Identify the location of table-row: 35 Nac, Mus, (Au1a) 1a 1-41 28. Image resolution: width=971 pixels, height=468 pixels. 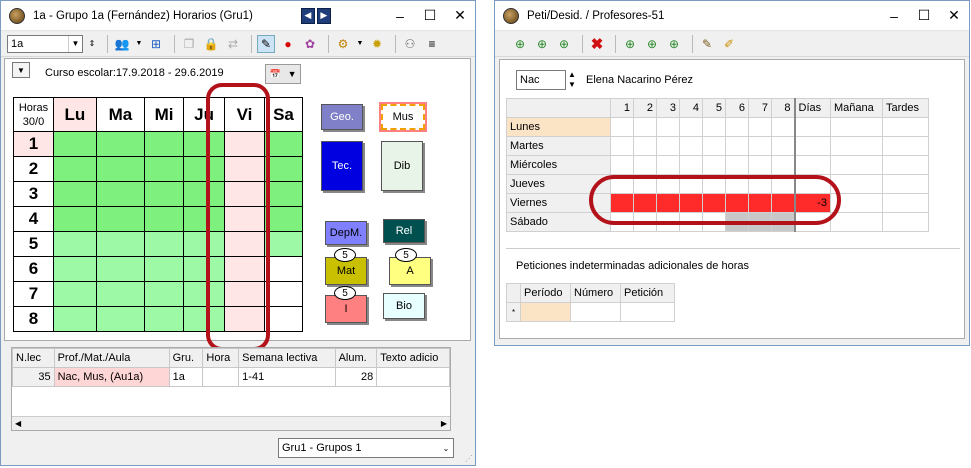
(231, 377).